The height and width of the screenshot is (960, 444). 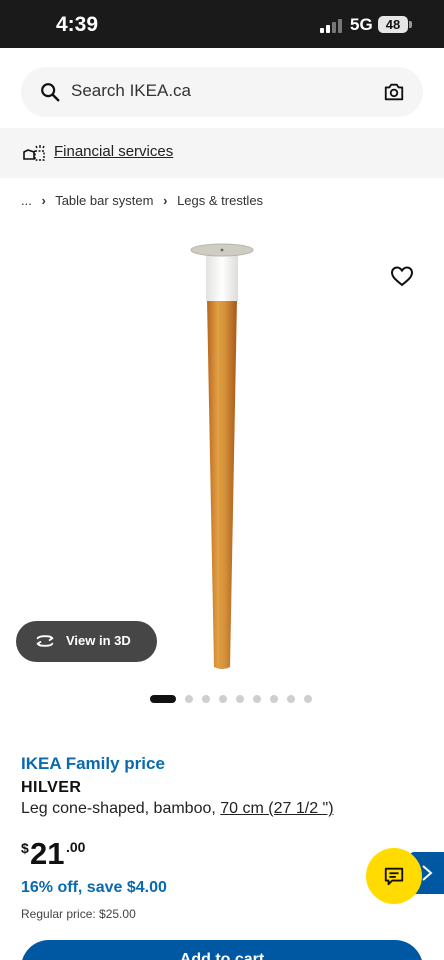 What do you see at coordinates (131, 91) in the screenshot?
I see `search-input: Search IKEA.ca` at bounding box center [131, 91].